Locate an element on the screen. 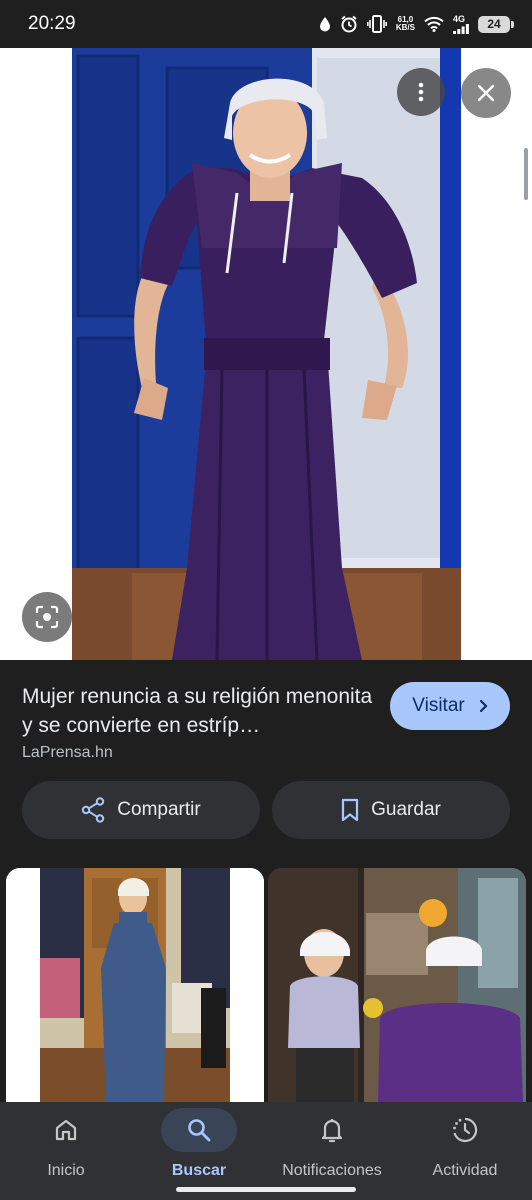  nav-notifications: Notificaciones is located at coordinates (332, 1151).